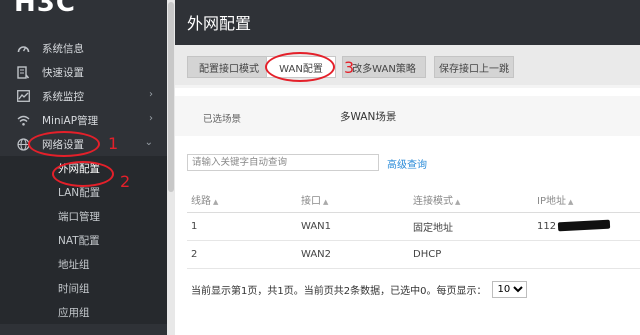 The height and width of the screenshot is (335, 640). What do you see at coordinates (547, 226) in the screenshot?
I see `ip-text: 112` at bounding box center [547, 226].